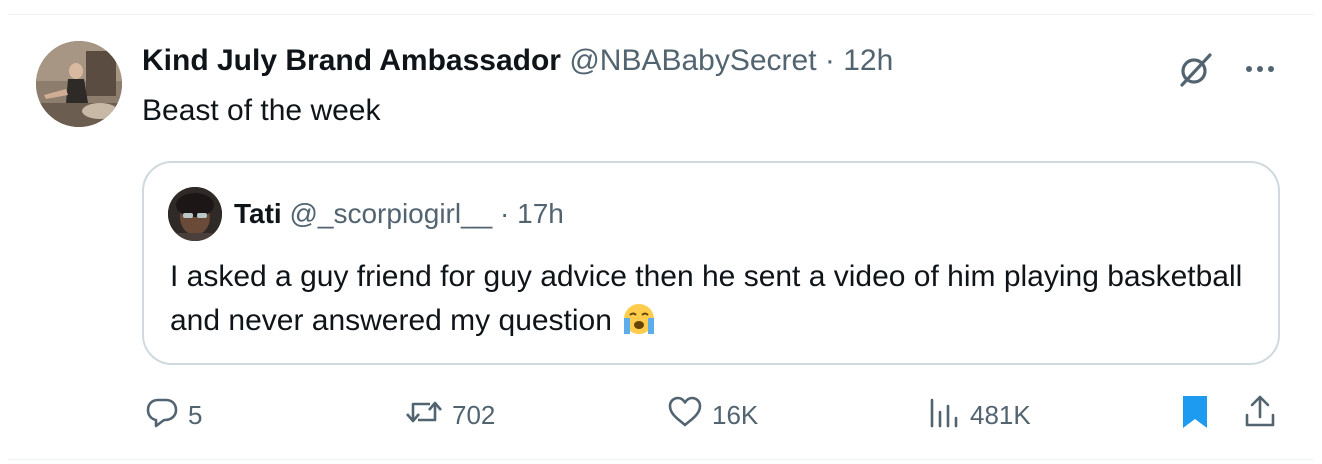 This screenshot has height=464, width=1322. Describe the element at coordinates (1196, 69) in the screenshot. I see `grok-icon` at that location.